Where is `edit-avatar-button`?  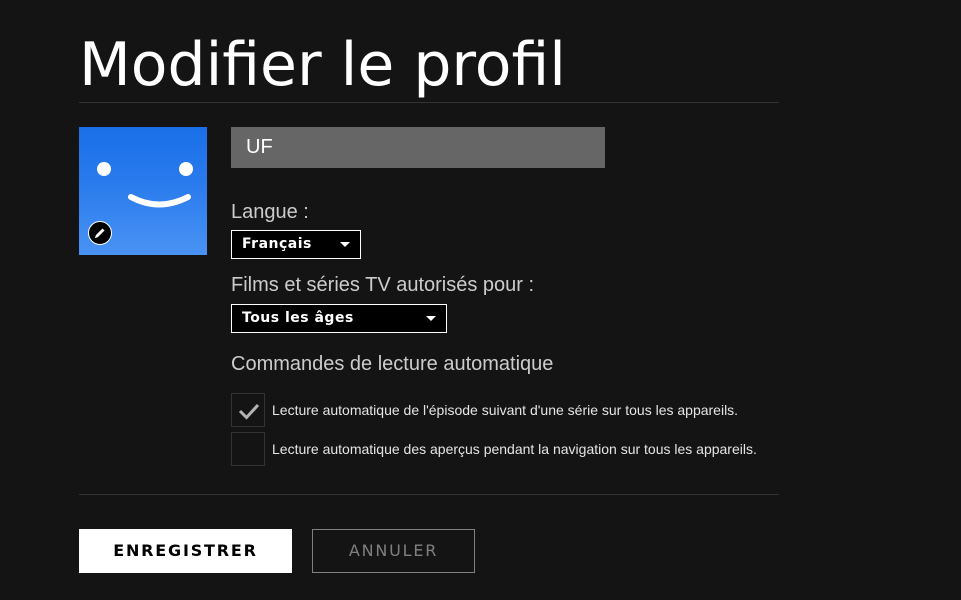 edit-avatar-button is located at coordinates (100, 233).